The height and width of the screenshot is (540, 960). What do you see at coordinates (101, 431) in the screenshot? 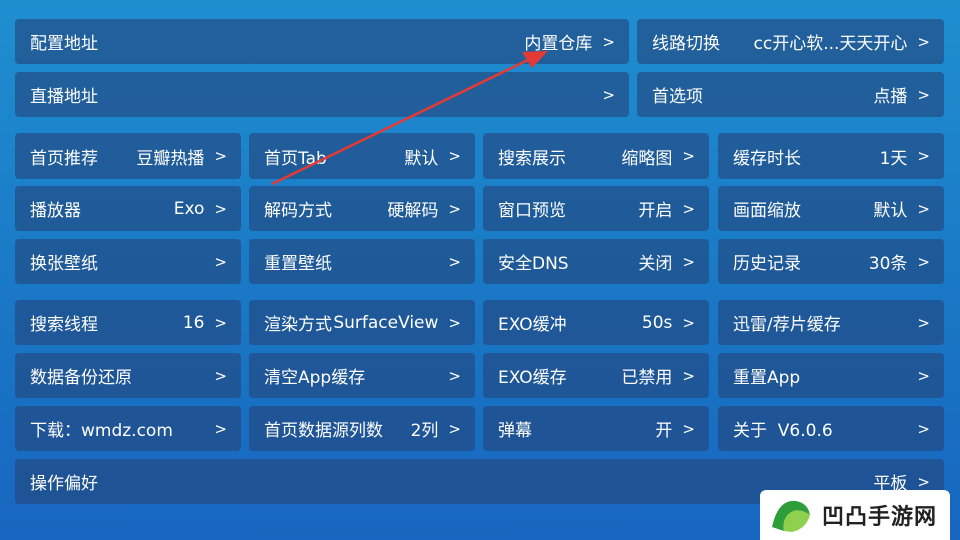
I see `setting-label: 下载：wmdz.com` at bounding box center [101, 431].